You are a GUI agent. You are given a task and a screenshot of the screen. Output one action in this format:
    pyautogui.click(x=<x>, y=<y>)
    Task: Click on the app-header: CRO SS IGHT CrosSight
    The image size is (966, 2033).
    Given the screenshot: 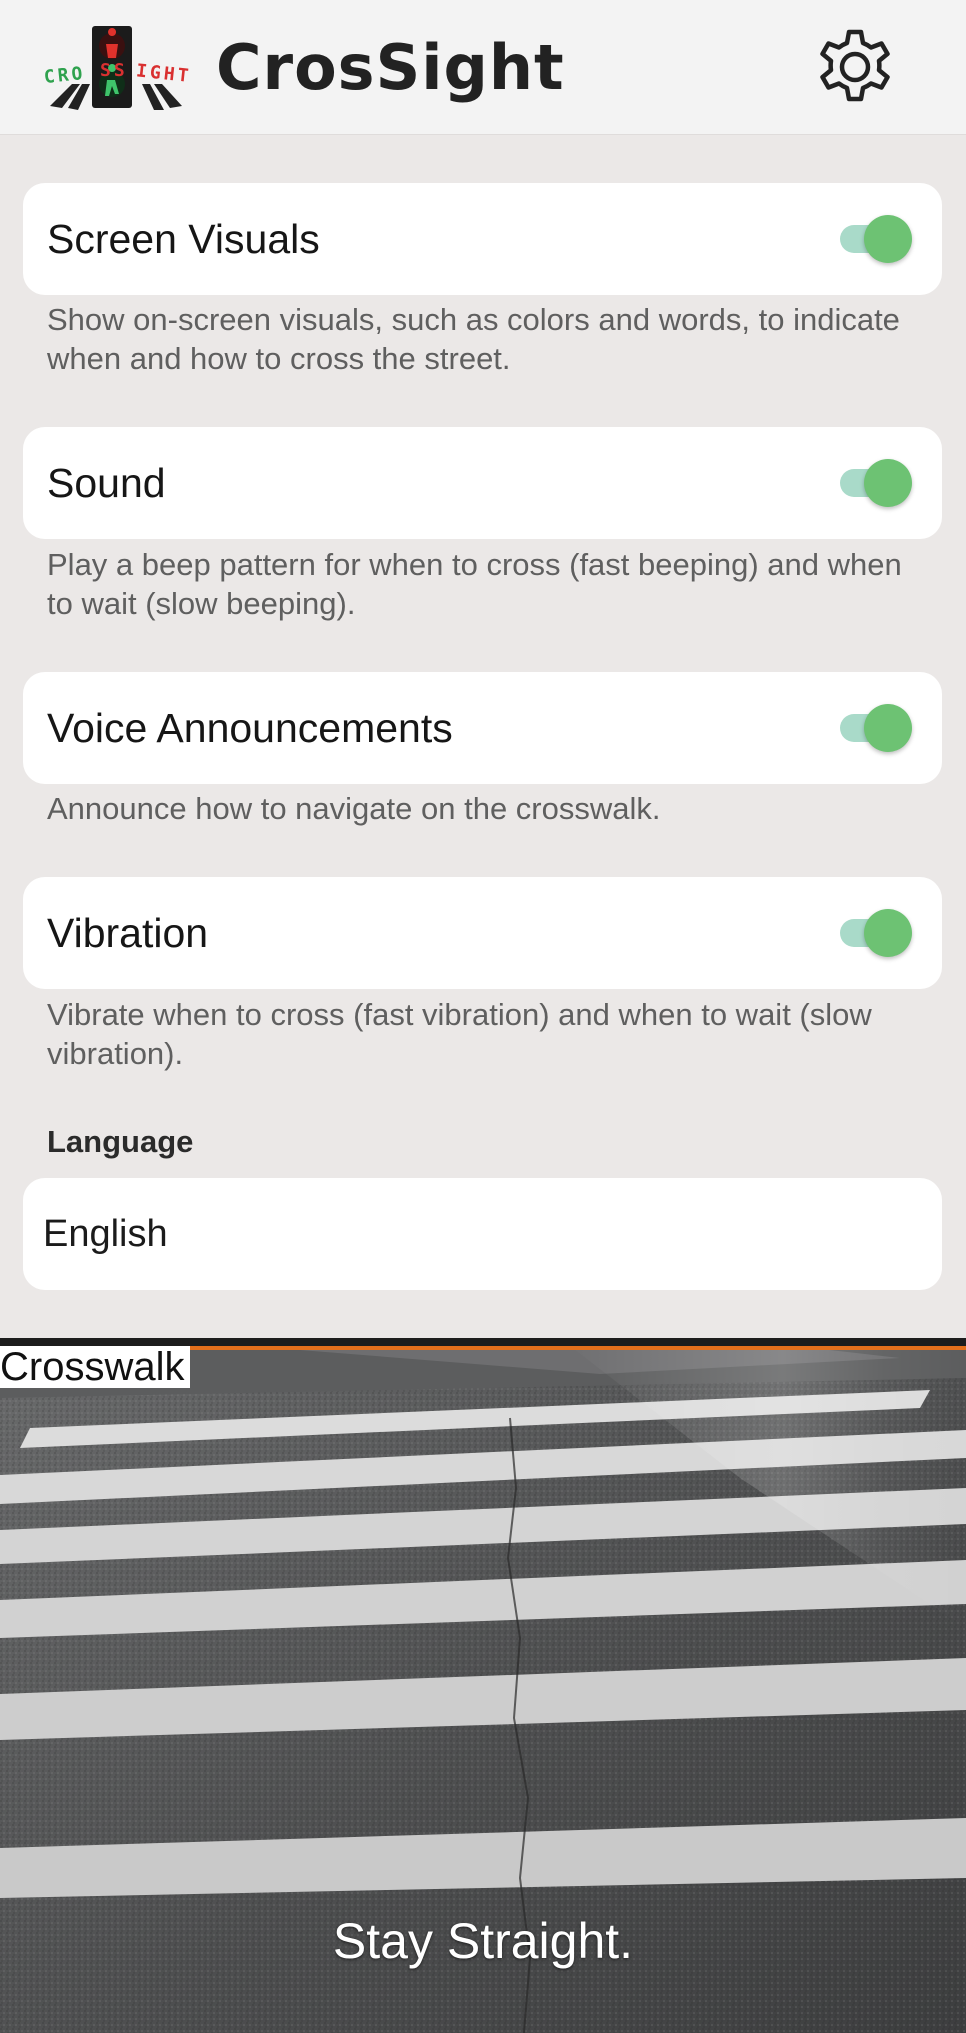 What is the action you would take?
    pyautogui.click(x=483, y=67)
    